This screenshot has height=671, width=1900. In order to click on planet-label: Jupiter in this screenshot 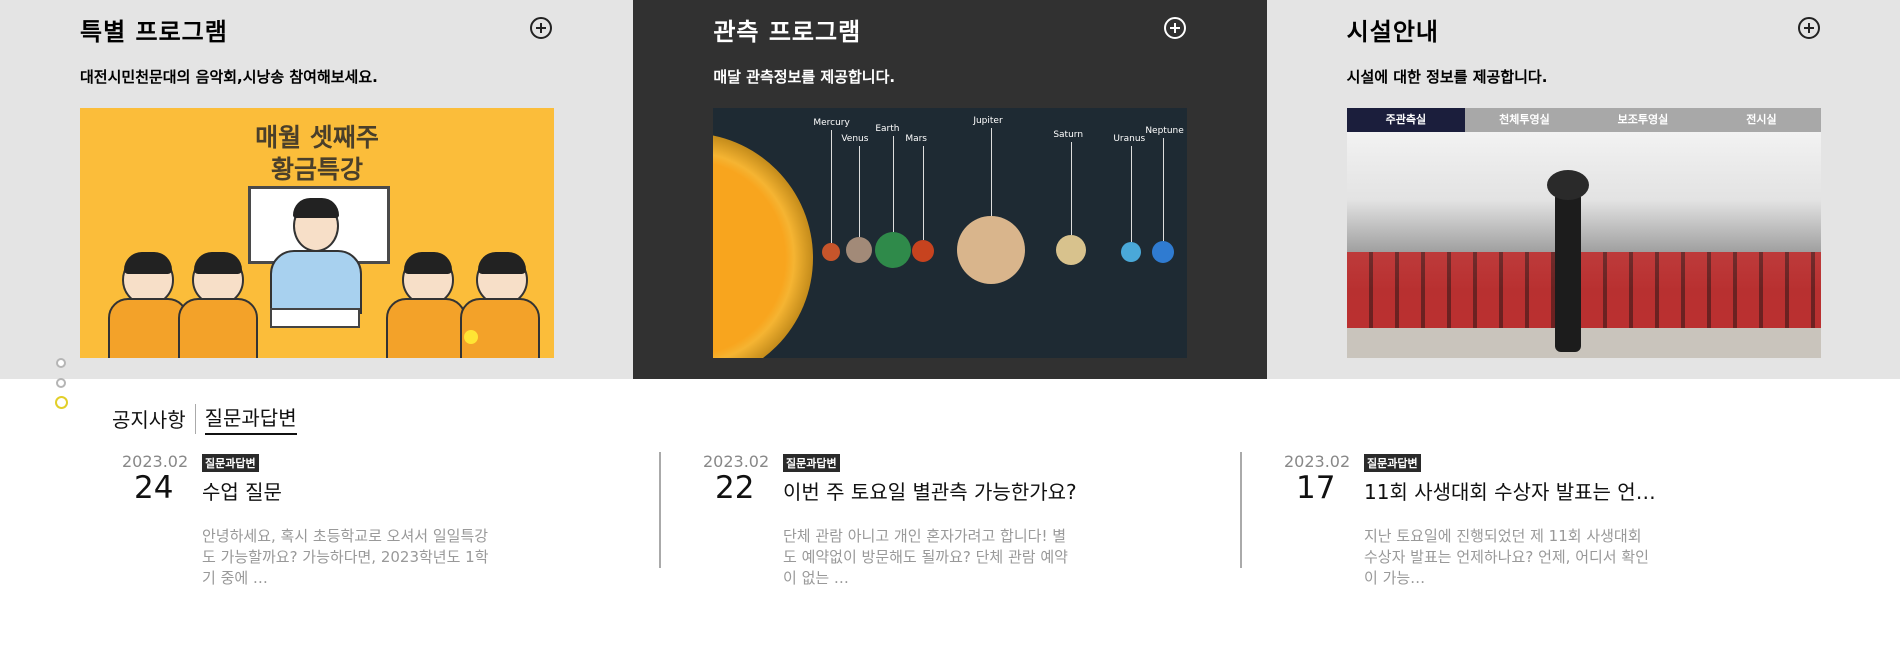, I will do `click(988, 121)`.